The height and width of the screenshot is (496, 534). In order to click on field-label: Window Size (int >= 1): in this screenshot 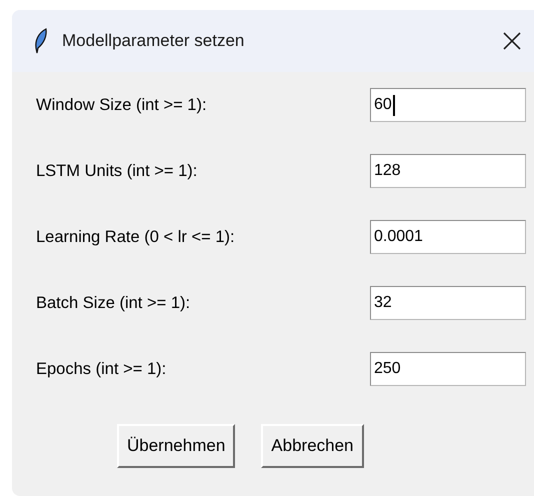, I will do `click(122, 105)`.